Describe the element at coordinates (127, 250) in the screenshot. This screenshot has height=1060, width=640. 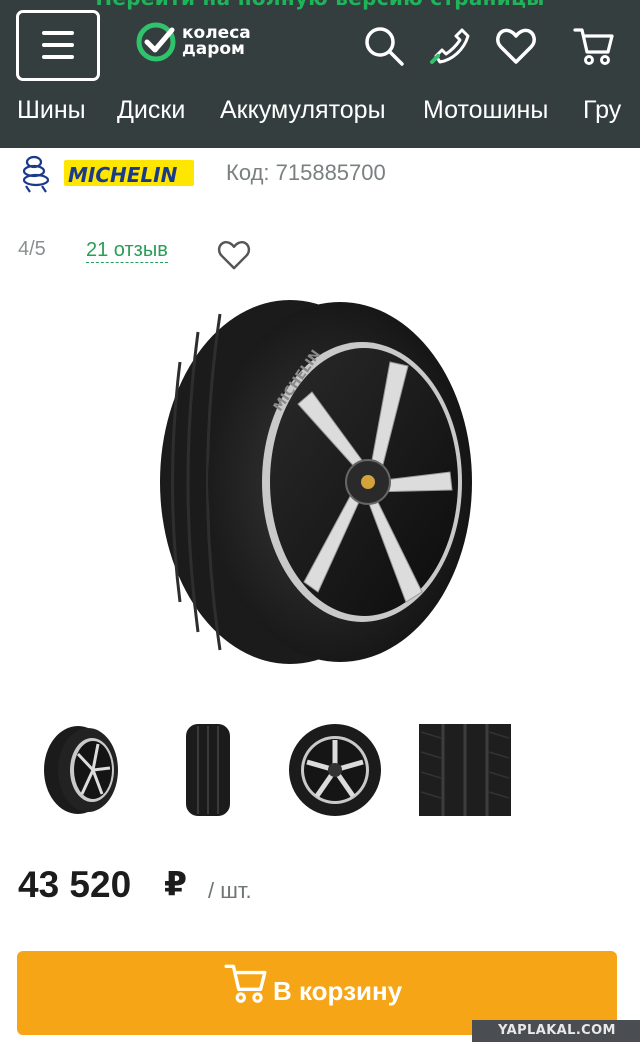
I see `reviews-link: 21 отзыв` at that location.